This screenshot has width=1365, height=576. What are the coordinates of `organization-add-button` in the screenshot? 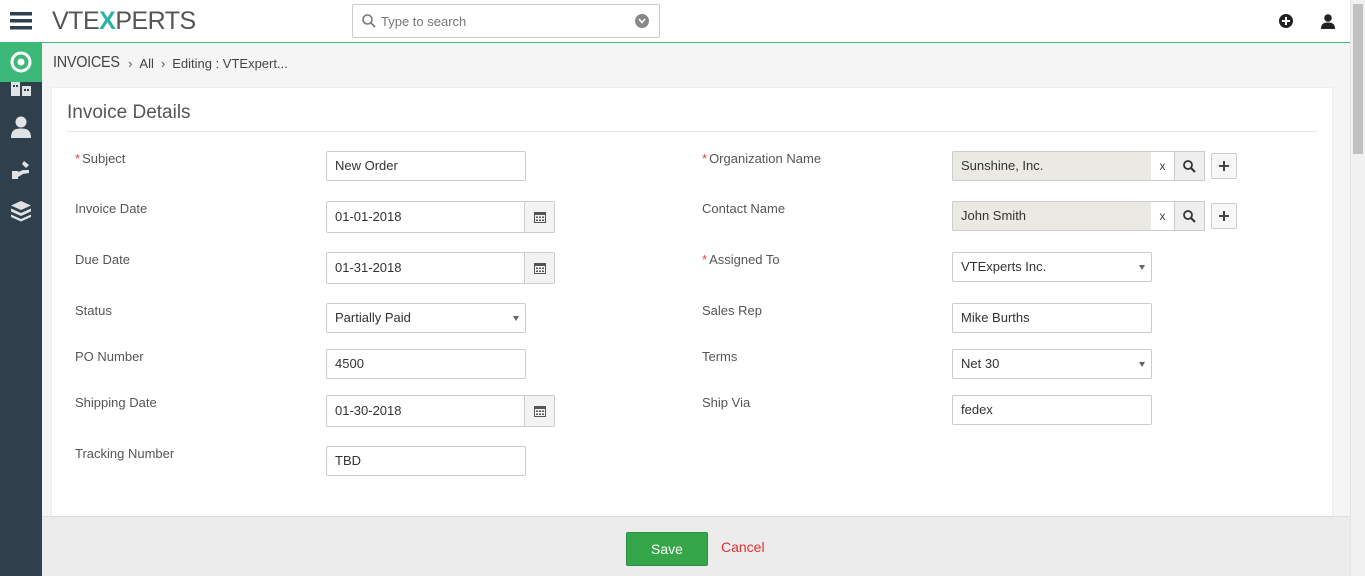 It's located at (1224, 166).